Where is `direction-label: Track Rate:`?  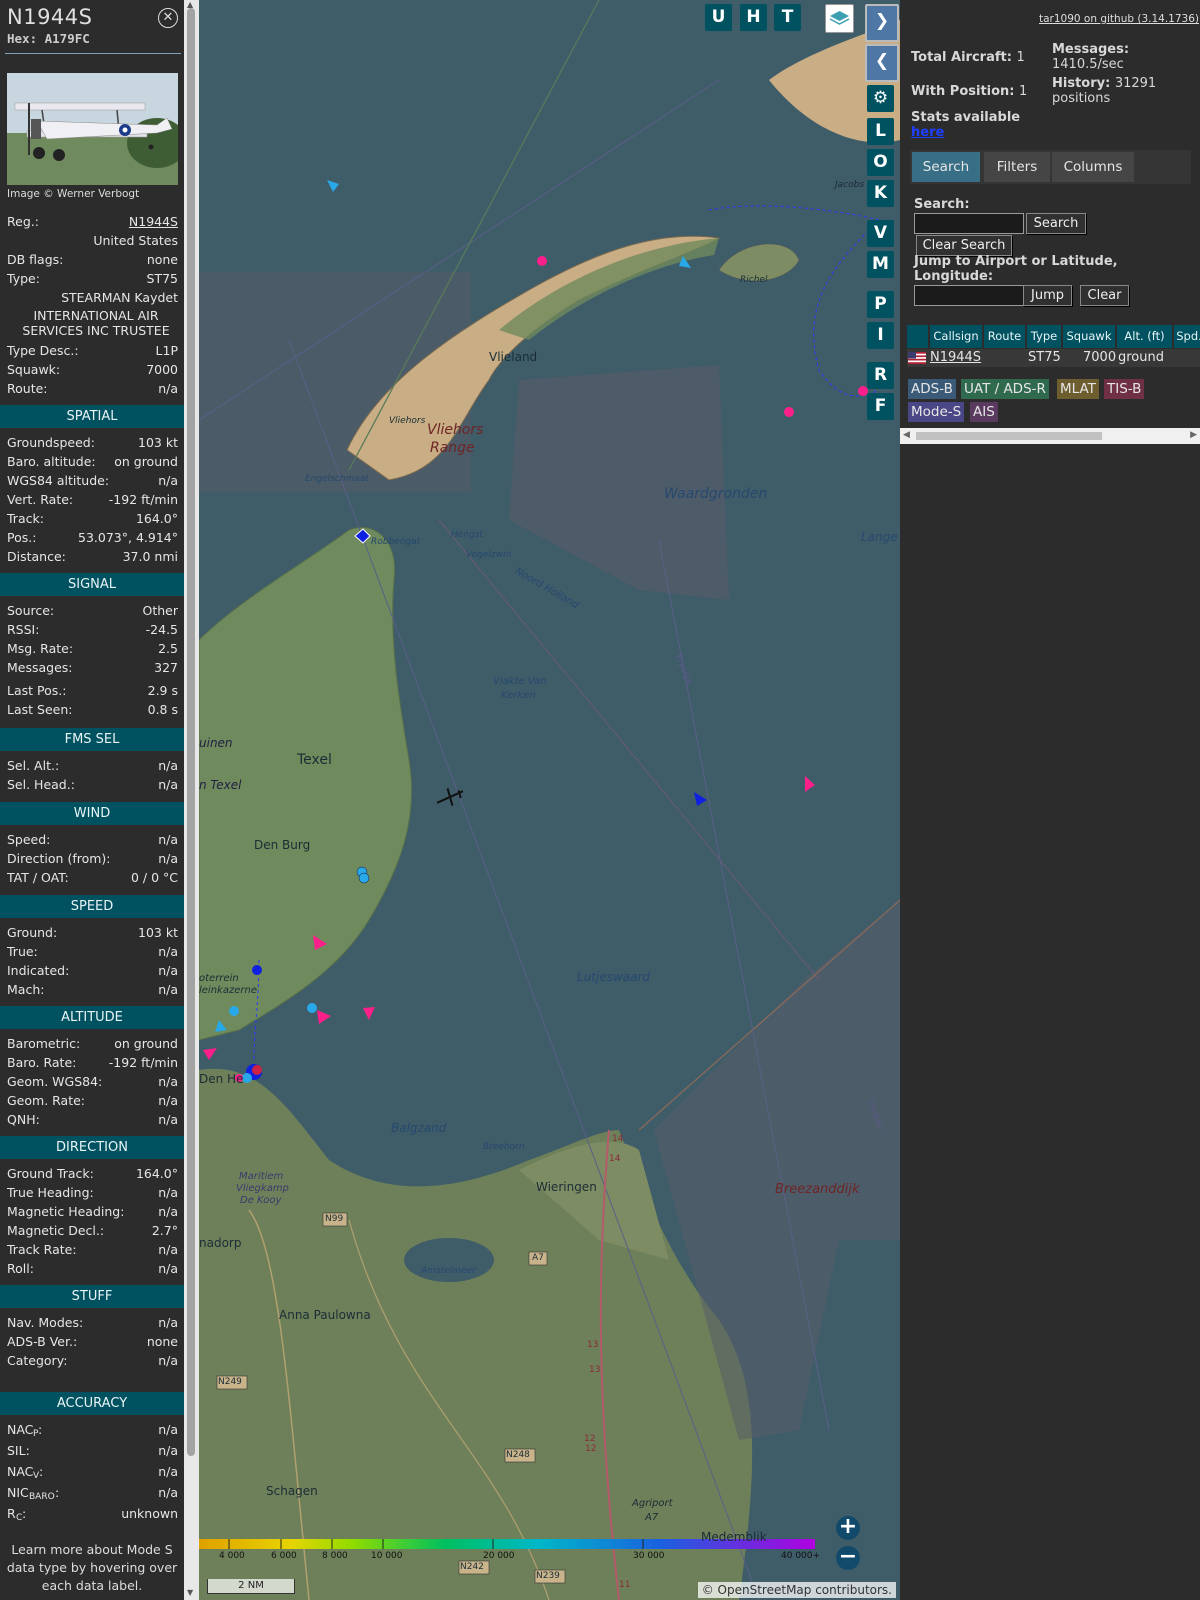 direction-label: Track Rate: is located at coordinates (42, 1249).